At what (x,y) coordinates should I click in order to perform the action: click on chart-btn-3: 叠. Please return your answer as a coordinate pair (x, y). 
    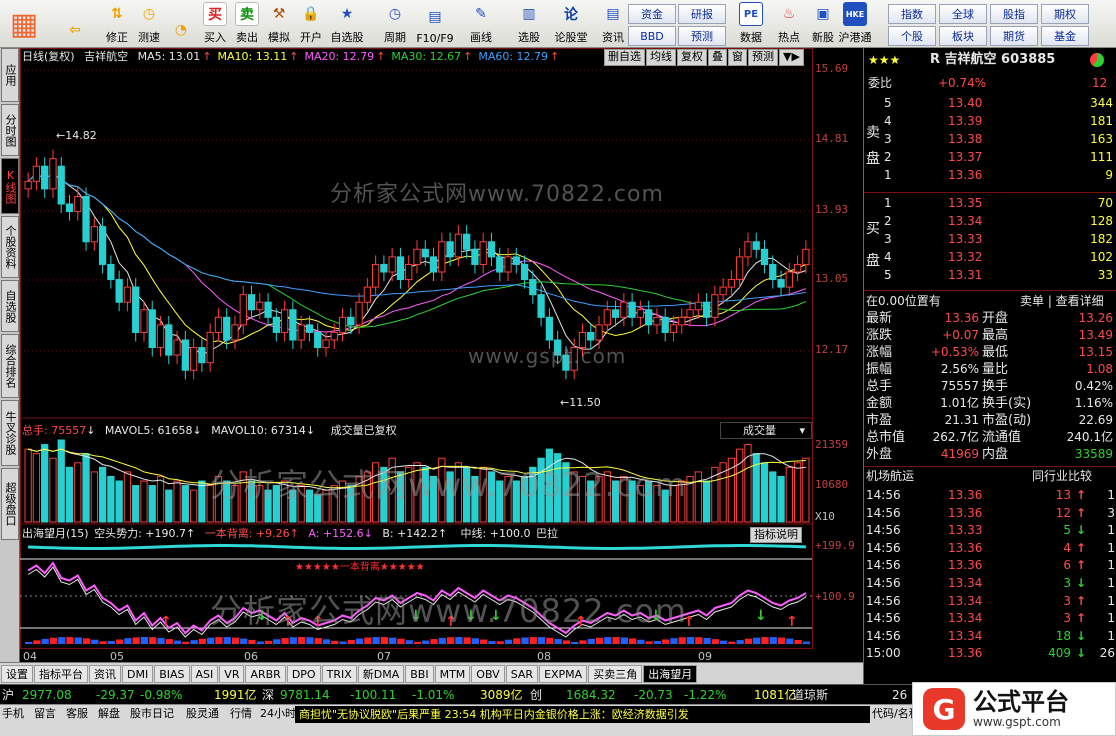
    Looking at the image, I should click on (717, 57).